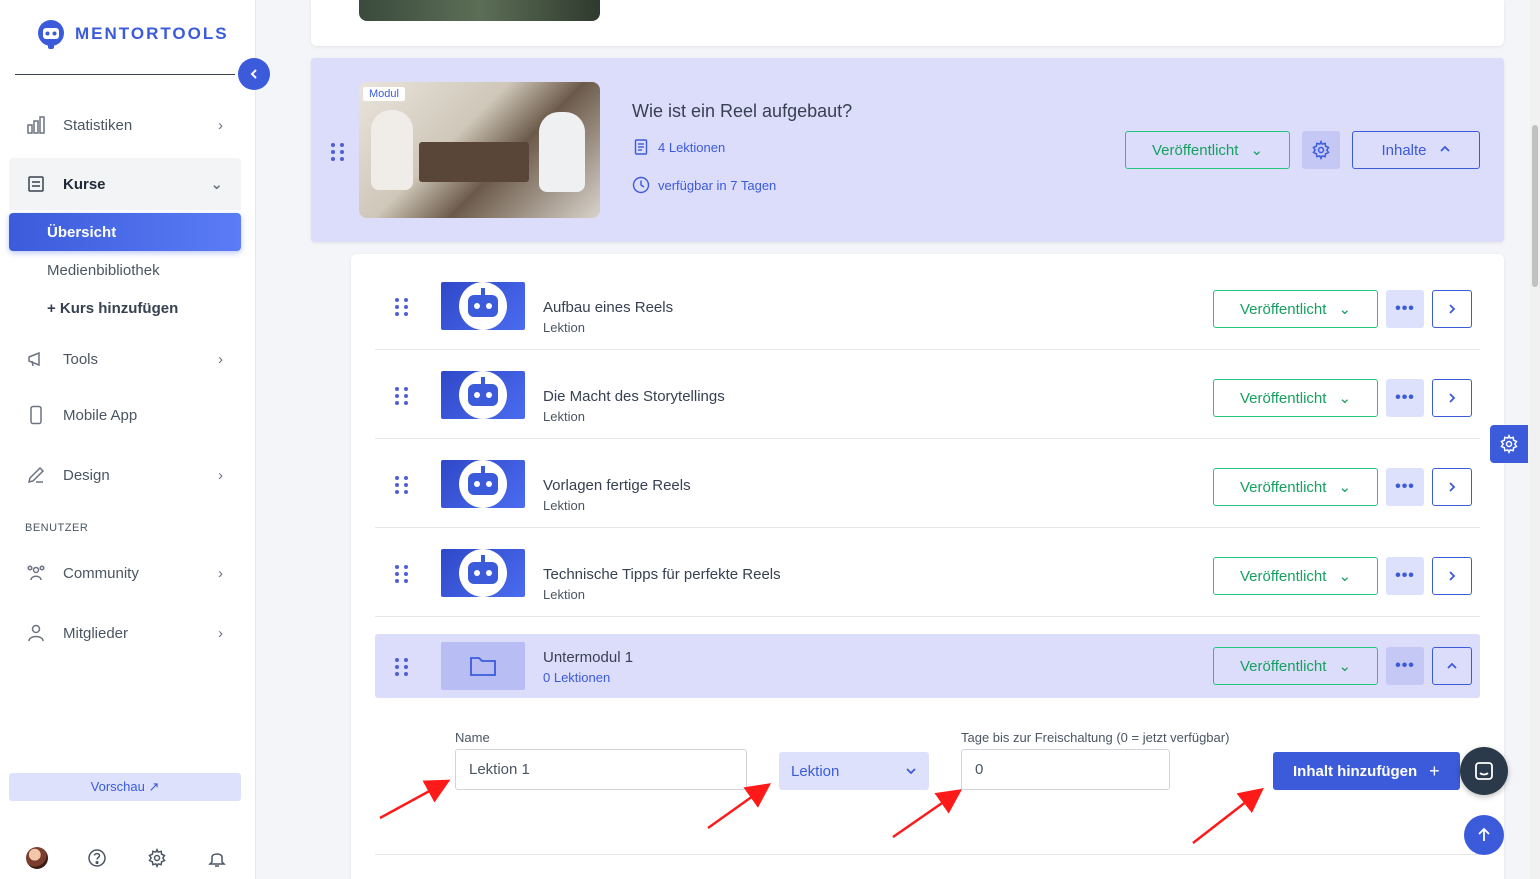 Image resolution: width=1540 pixels, height=879 pixels. Describe the element at coordinates (125, 232) in the screenshot. I see `sidebar-subitem-uebersicht: Übersicht` at that location.